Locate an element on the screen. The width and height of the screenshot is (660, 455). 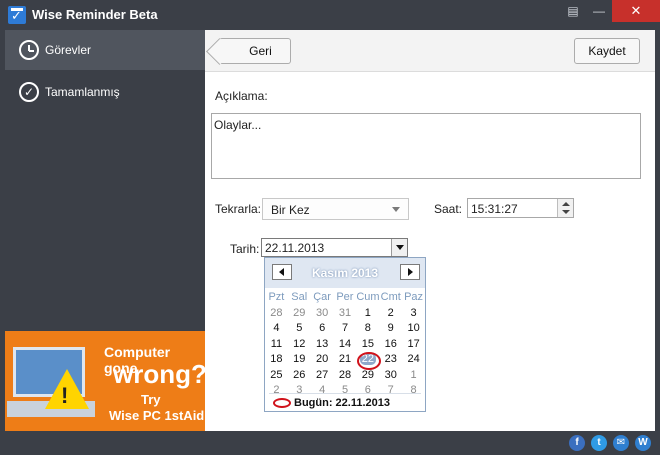
calendar-week-row: 18 19 20 21 22 23 24 is located at coordinates (345, 361).